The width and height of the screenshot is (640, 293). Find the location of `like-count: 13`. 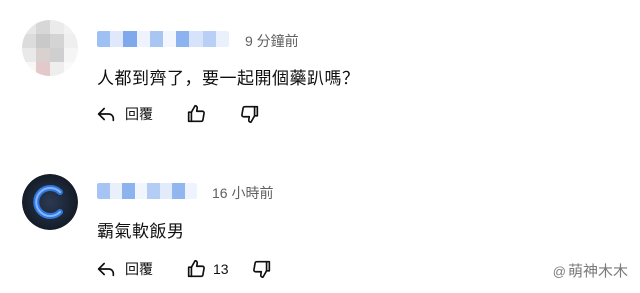

like-count: 13 is located at coordinates (221, 269).